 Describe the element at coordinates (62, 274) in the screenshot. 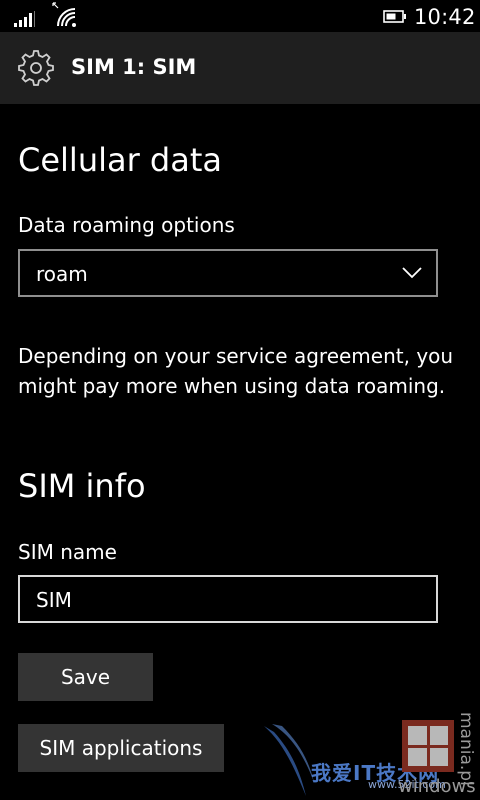

I see `roaming-options-value: roam` at that location.